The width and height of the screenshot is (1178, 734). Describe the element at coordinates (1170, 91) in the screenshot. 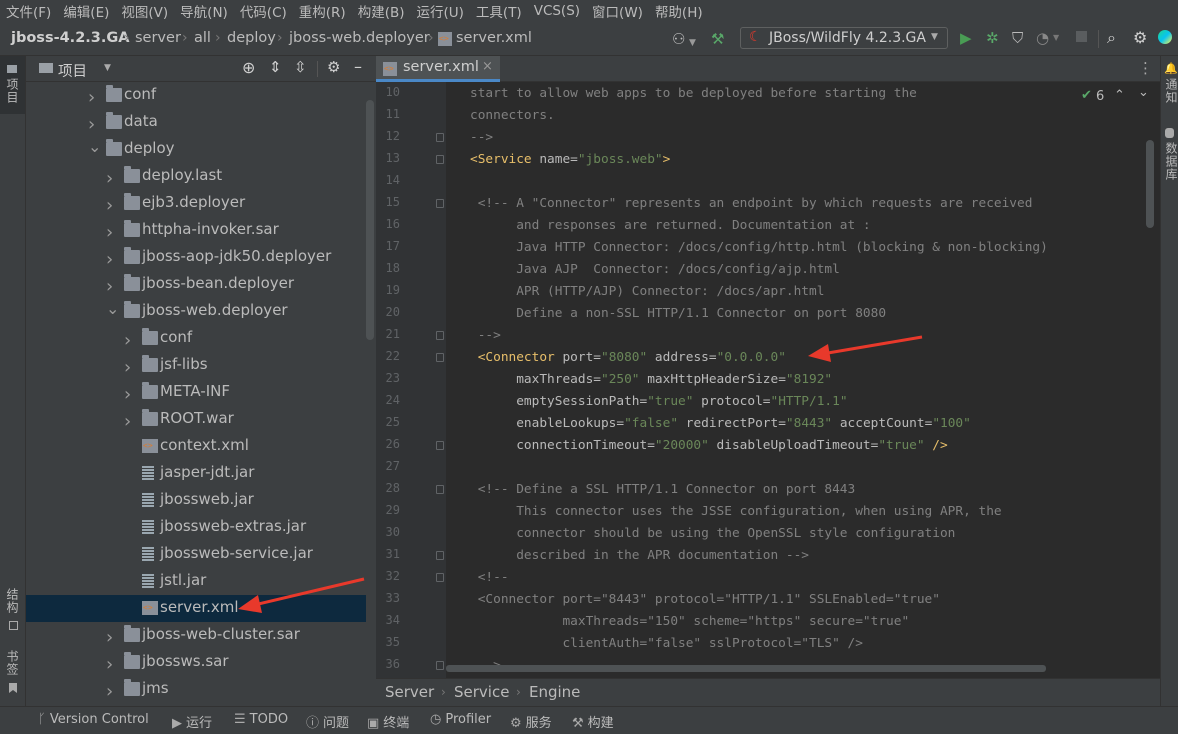

I see `notifications-stripe-button: 通知` at that location.